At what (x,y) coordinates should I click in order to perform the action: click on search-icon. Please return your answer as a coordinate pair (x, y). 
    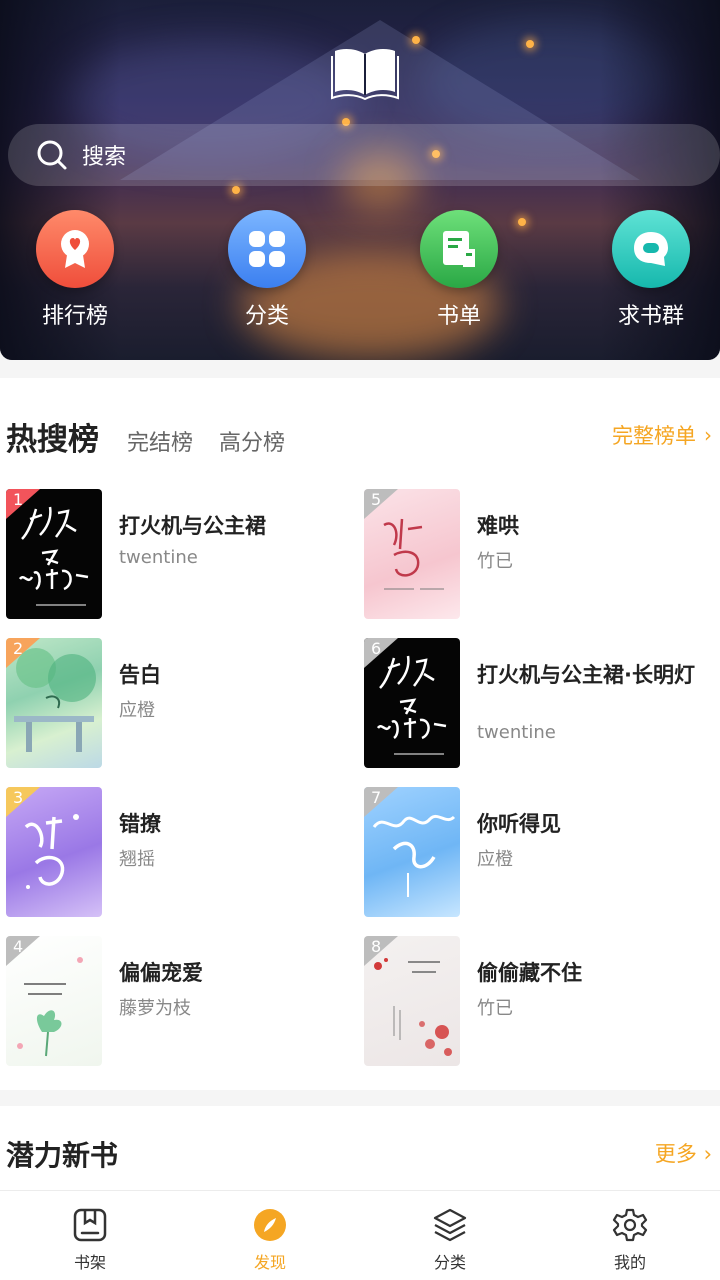
    Looking at the image, I should click on (52, 155).